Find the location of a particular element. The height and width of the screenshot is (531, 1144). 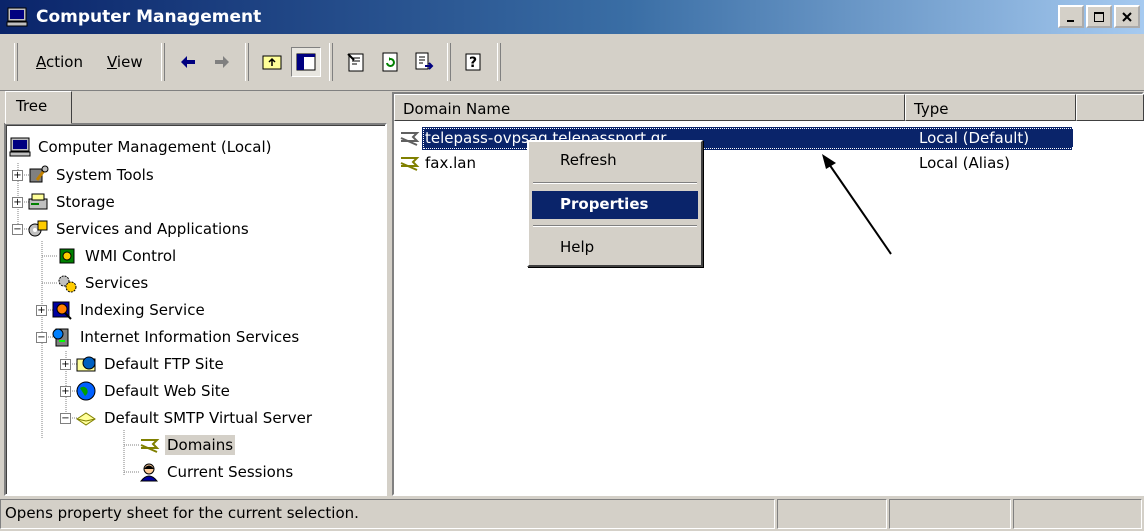

globe-icon is located at coordinates (86, 391).